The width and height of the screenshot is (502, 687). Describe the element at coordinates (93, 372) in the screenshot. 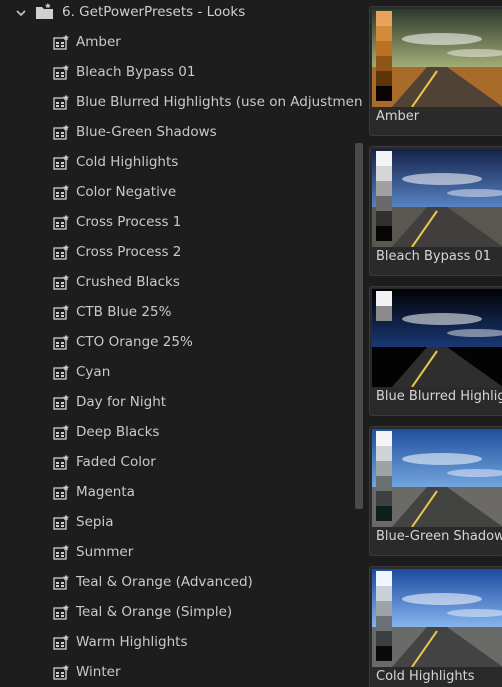

I see `preset-label: Cyan` at that location.